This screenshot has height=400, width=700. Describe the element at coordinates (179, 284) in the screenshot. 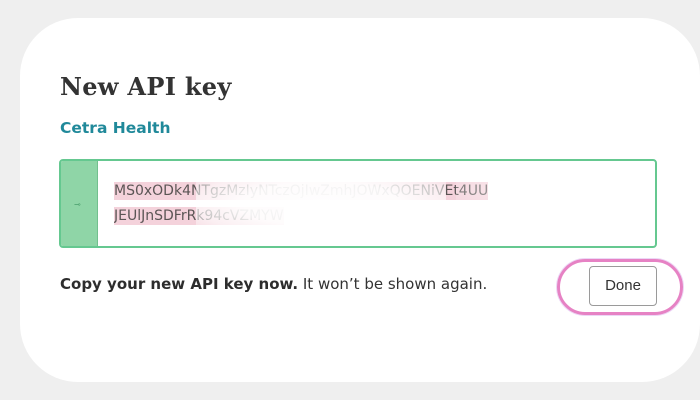

I see `copy-warning-bold: Copy your new API key now.` at that location.